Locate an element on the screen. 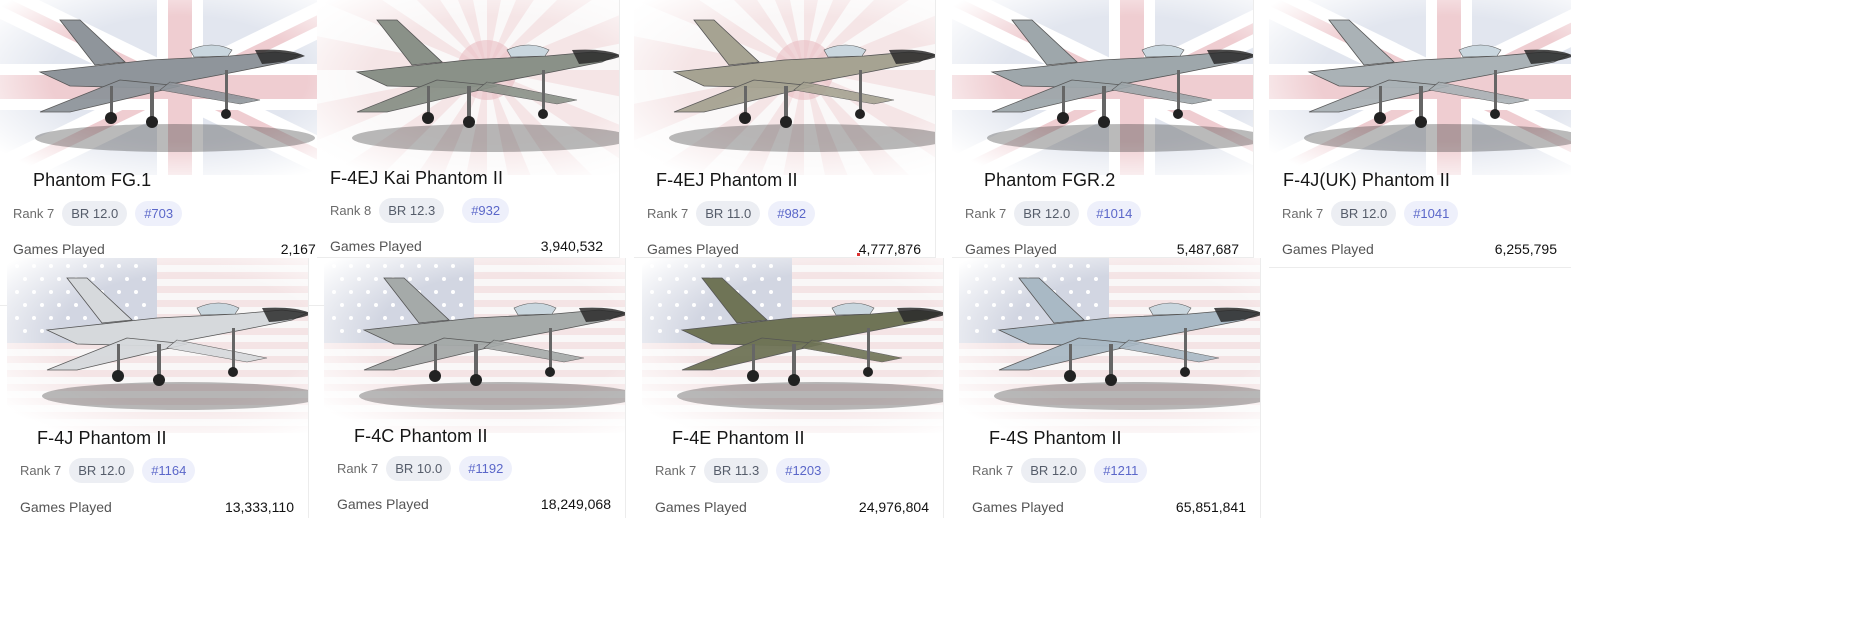 This screenshot has height=643, width=1861. vehicle-name: F-4J Phantom II is located at coordinates (102, 438).